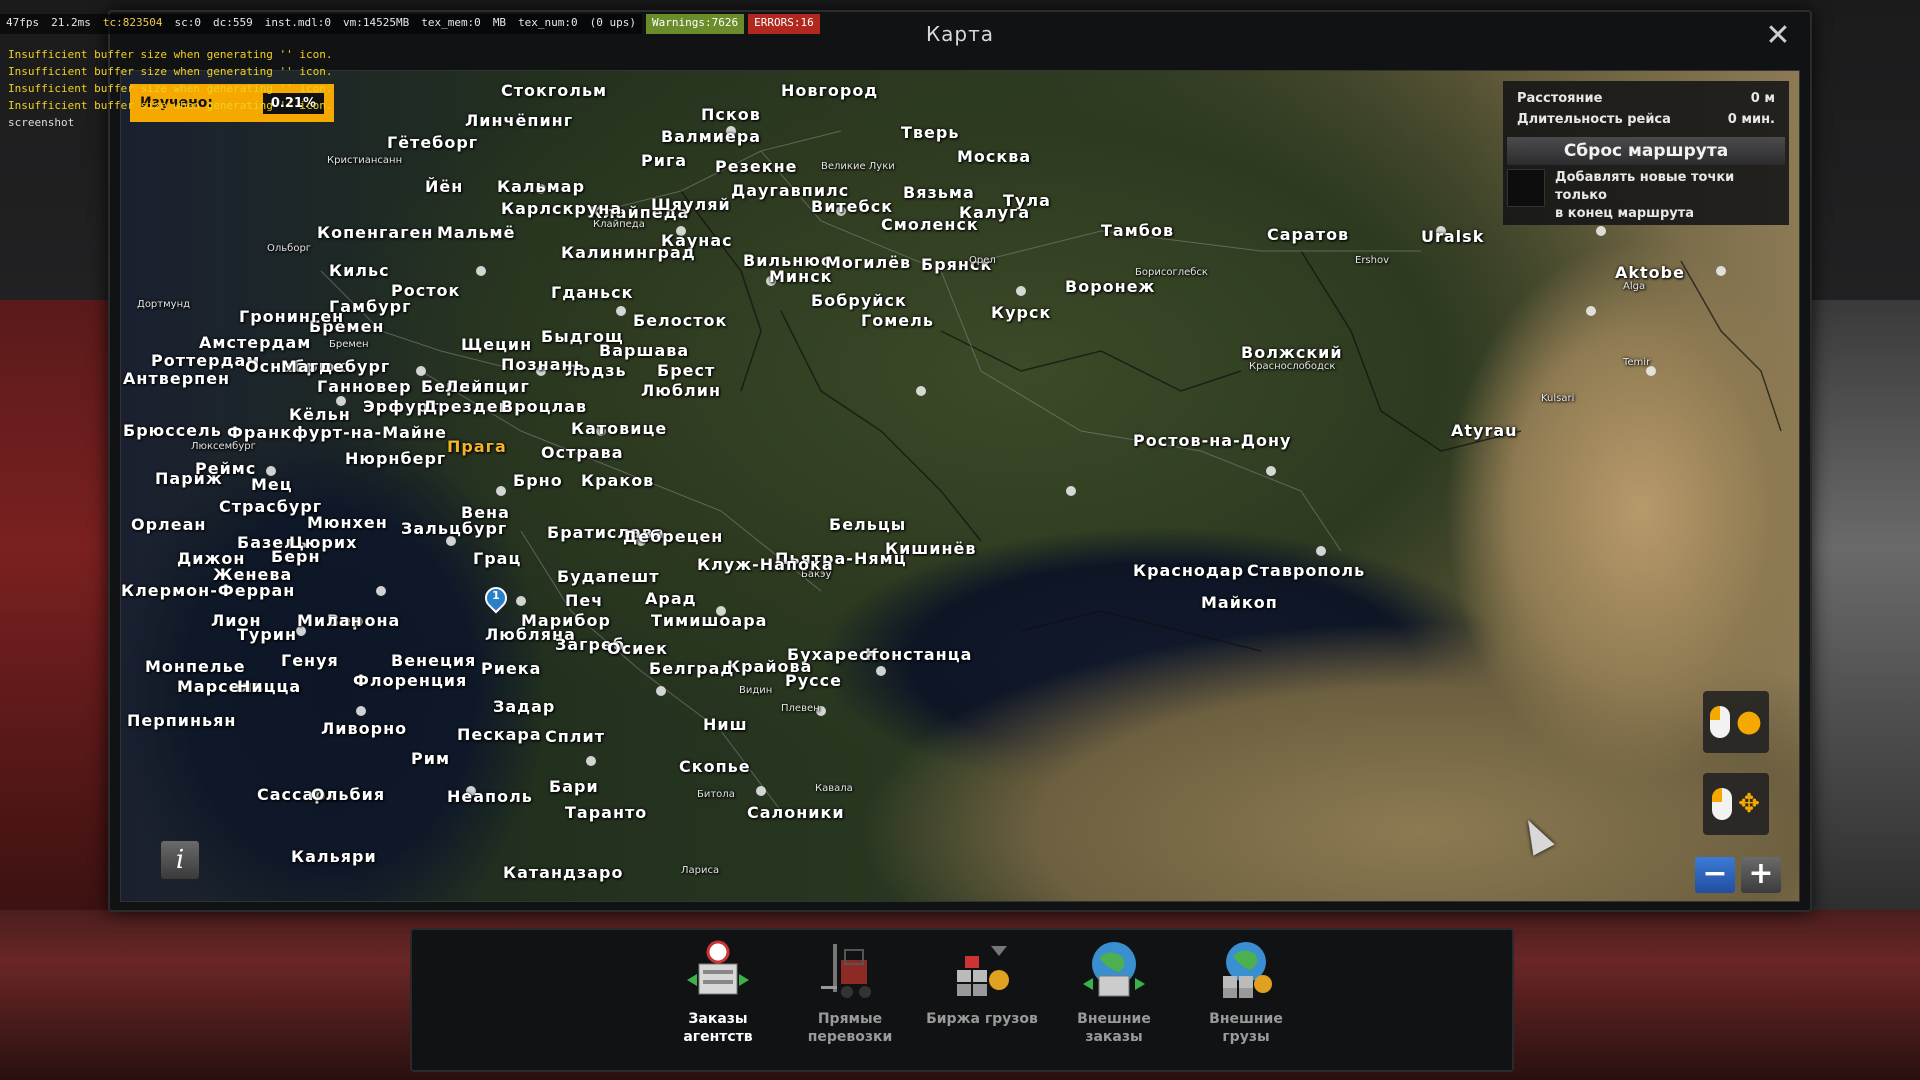 The width and height of the screenshot is (1920, 1080). What do you see at coordinates (709, 620) in the screenshot?
I see `map-city-label: Тимишоара` at bounding box center [709, 620].